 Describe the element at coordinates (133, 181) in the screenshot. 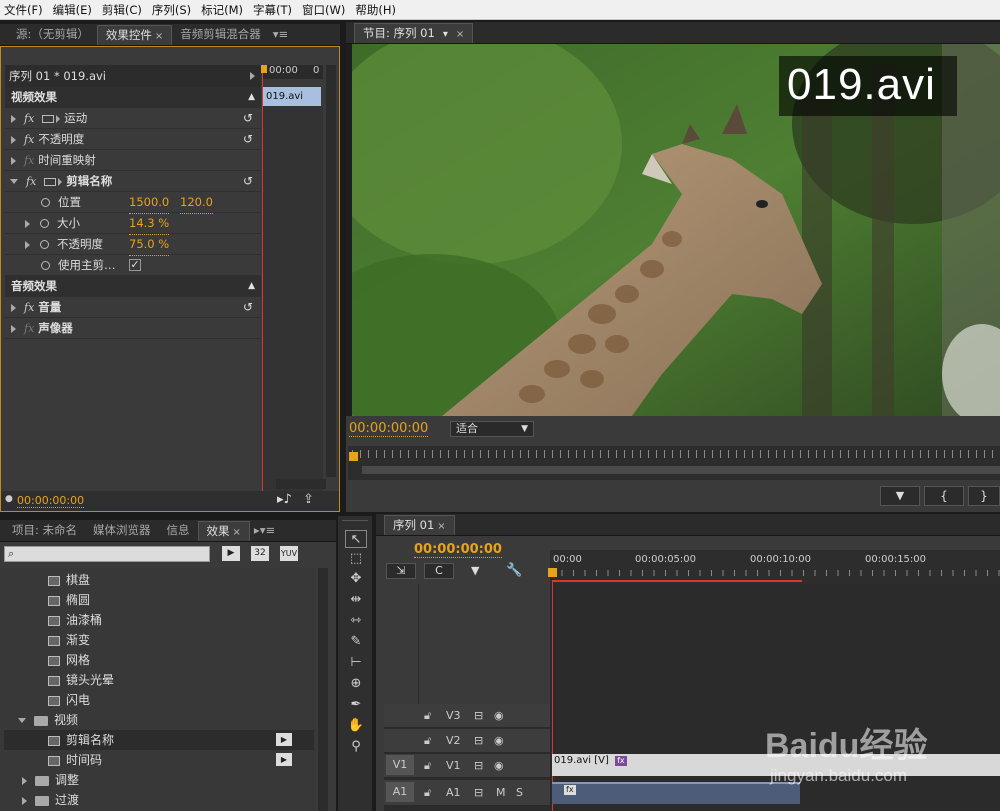

I see `effect-clip-name: fx 剪辑名称 ↺` at that location.